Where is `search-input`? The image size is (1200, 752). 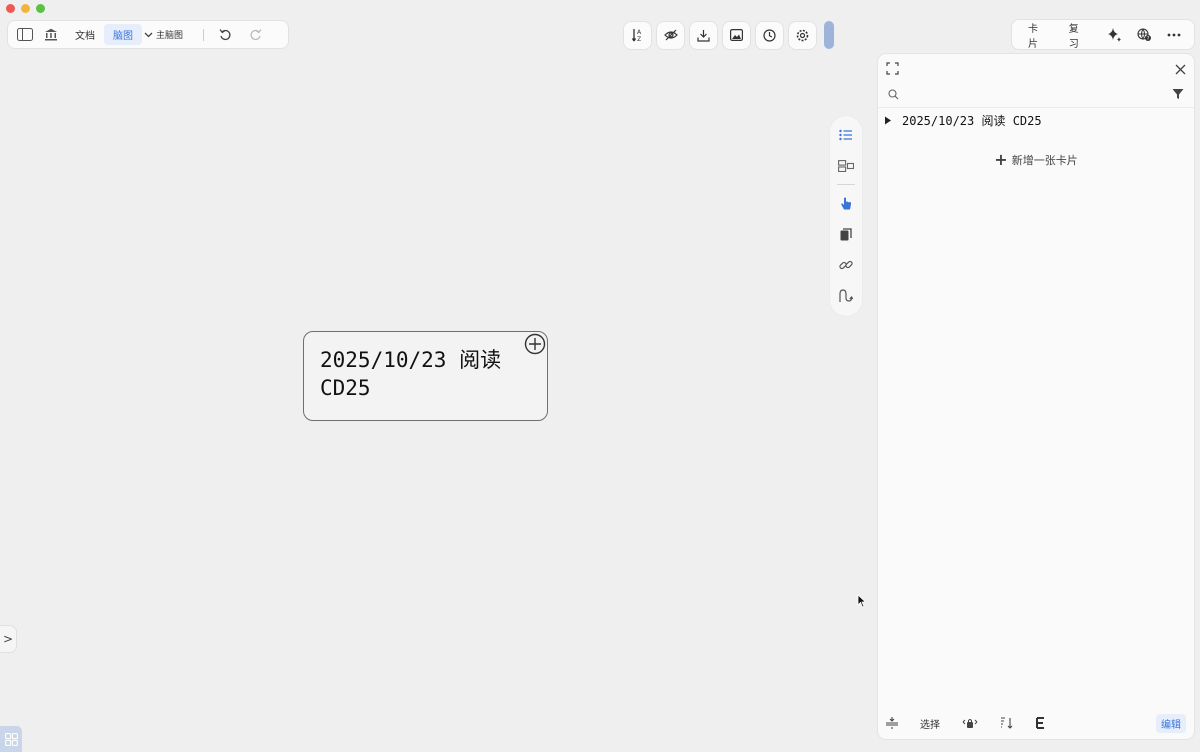
search-input is located at coordinates (1038, 94).